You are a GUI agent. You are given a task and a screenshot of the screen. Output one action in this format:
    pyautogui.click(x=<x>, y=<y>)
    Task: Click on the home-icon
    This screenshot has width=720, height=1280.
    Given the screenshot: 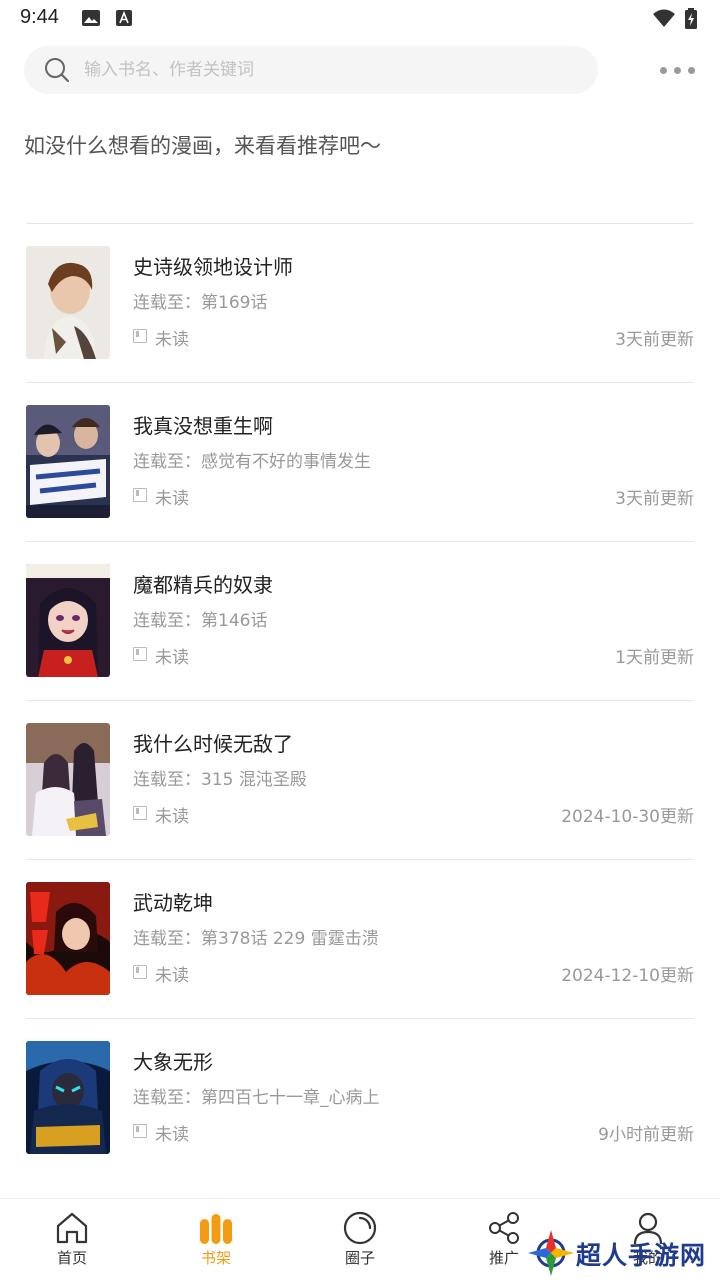 What is the action you would take?
    pyautogui.click(x=72, y=1228)
    